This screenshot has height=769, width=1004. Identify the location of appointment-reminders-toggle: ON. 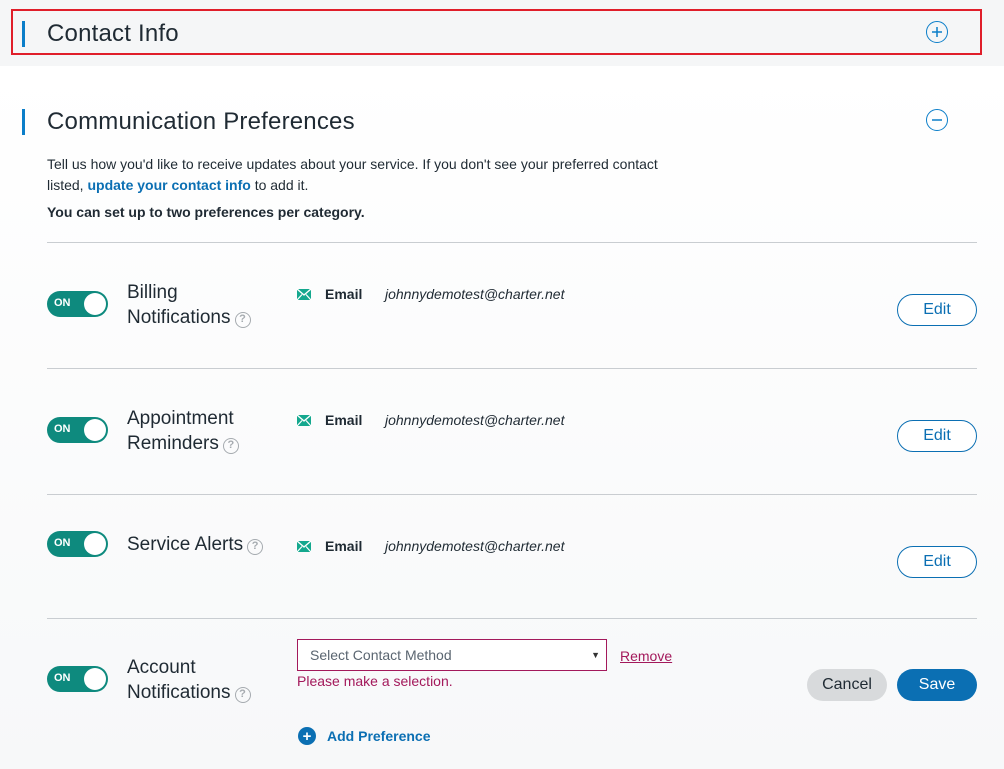
(77, 430).